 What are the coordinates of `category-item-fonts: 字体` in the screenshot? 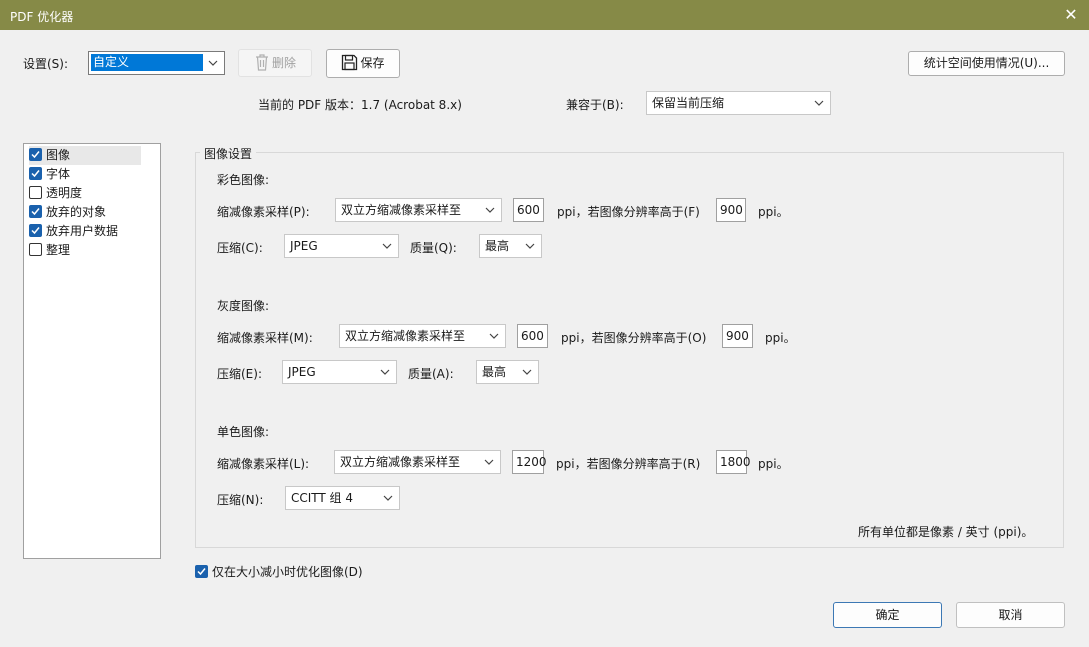 It's located at (49, 174).